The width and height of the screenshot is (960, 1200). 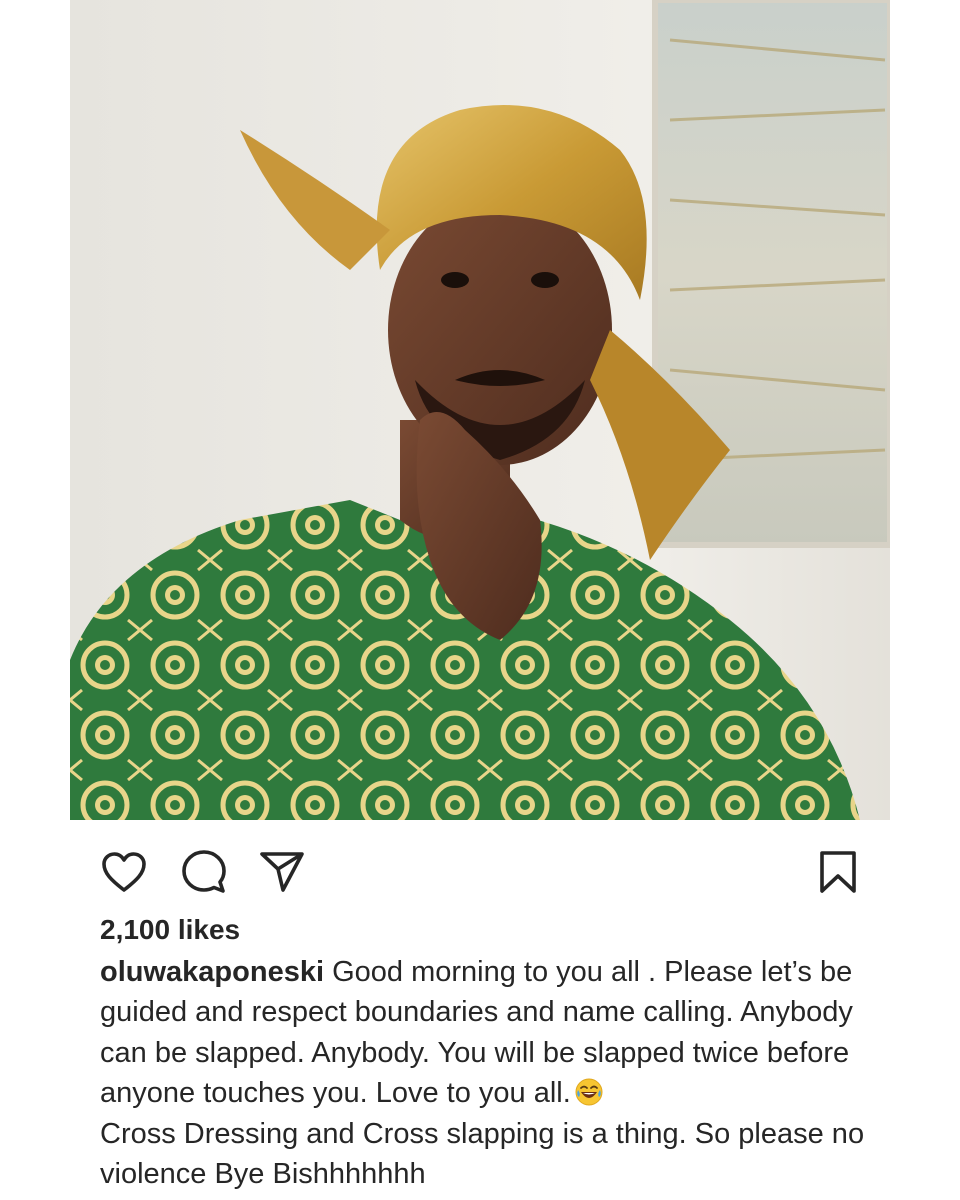 I want to click on comment-button, so click(x=204, y=872).